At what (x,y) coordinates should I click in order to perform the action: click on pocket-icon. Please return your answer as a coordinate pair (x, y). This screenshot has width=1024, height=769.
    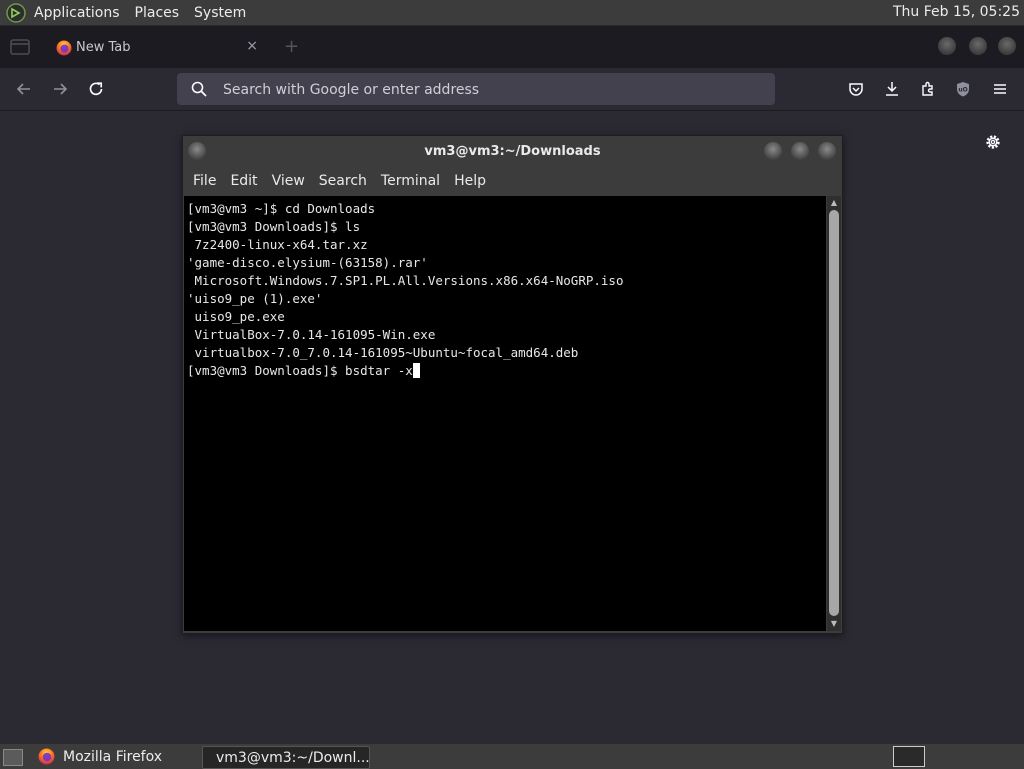
    Looking at the image, I should click on (856, 89).